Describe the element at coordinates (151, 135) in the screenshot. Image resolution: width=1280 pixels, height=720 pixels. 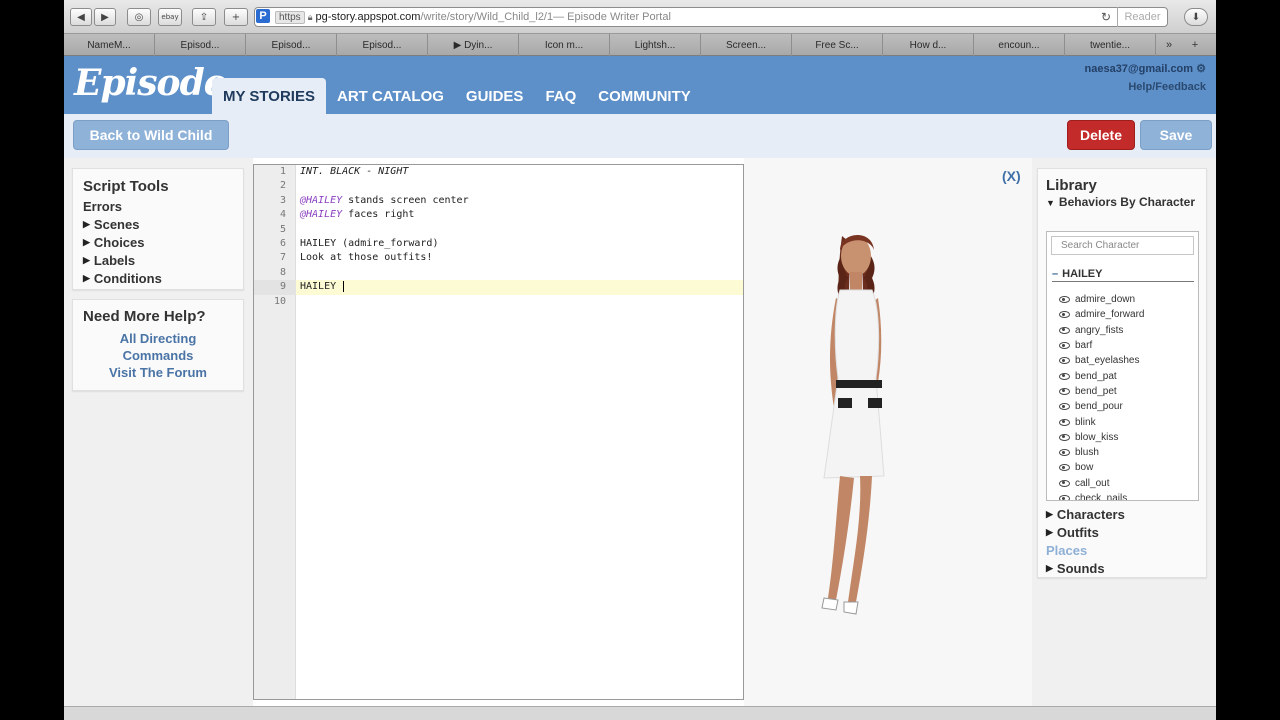
I see `back-to-story-button: Back to Wild Child` at that location.